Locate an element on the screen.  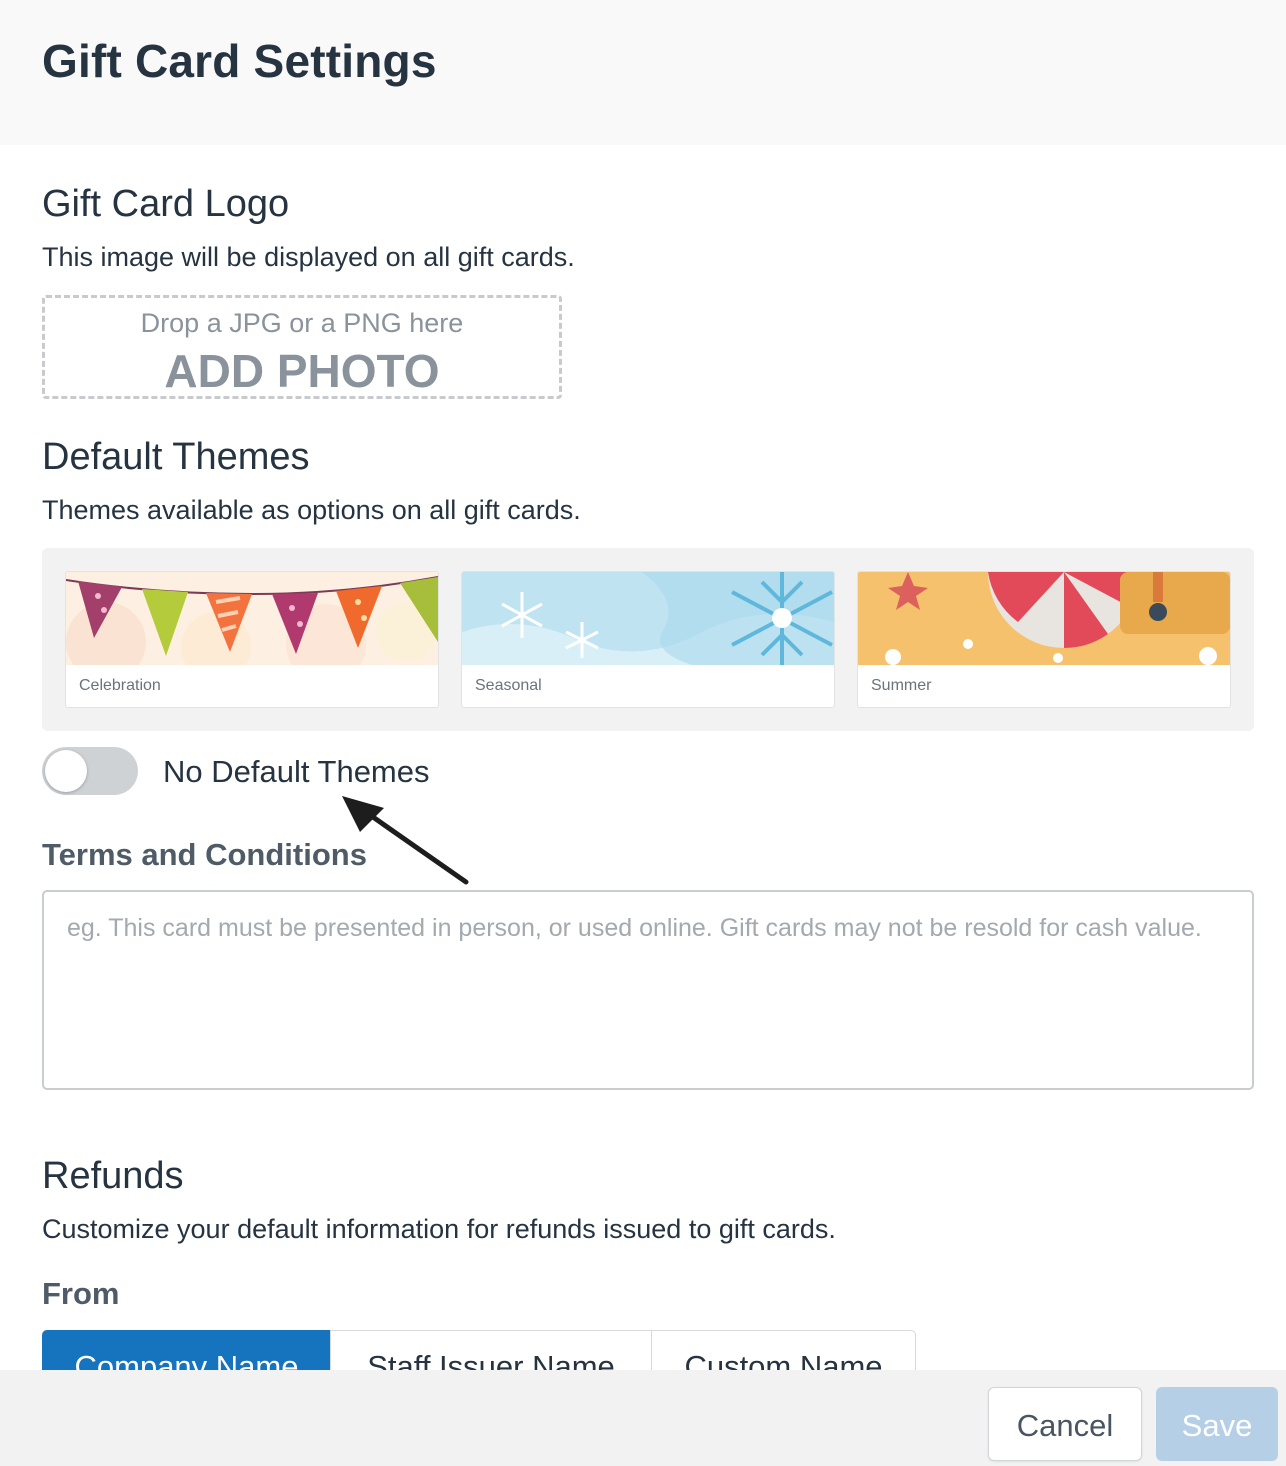
theme-card-summer: Summer is located at coordinates (1044, 639).